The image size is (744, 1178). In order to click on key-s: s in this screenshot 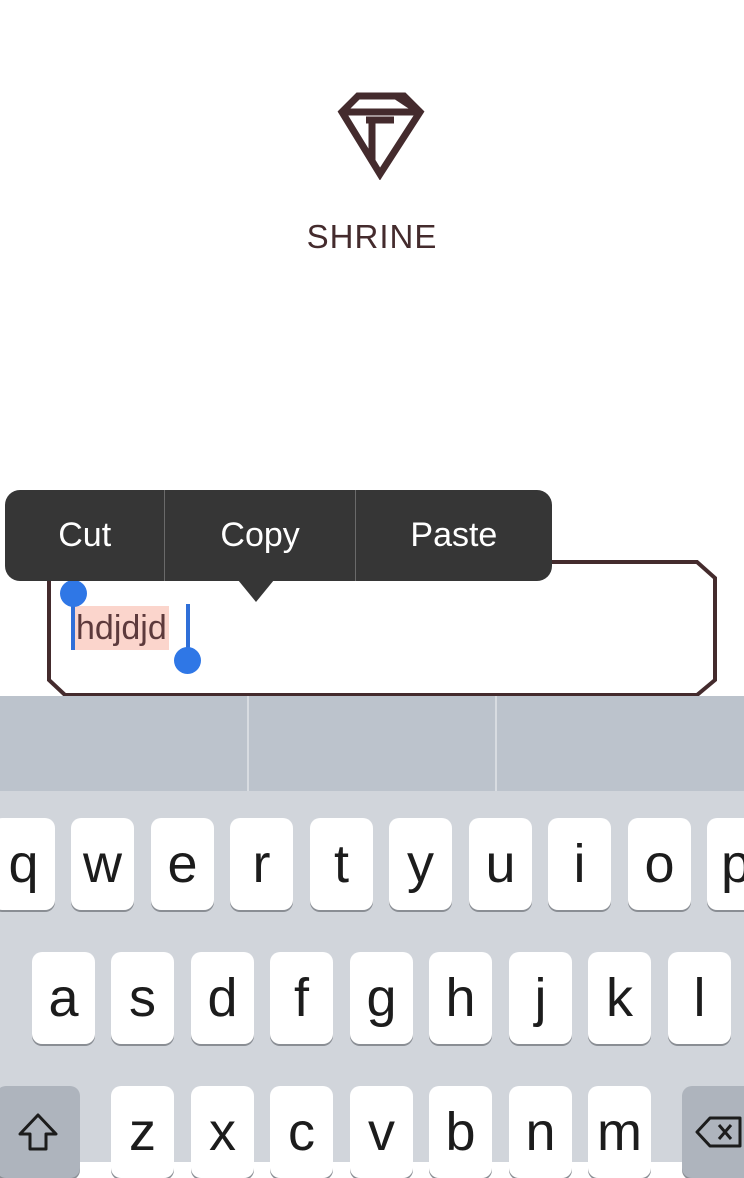, I will do `click(142, 998)`.